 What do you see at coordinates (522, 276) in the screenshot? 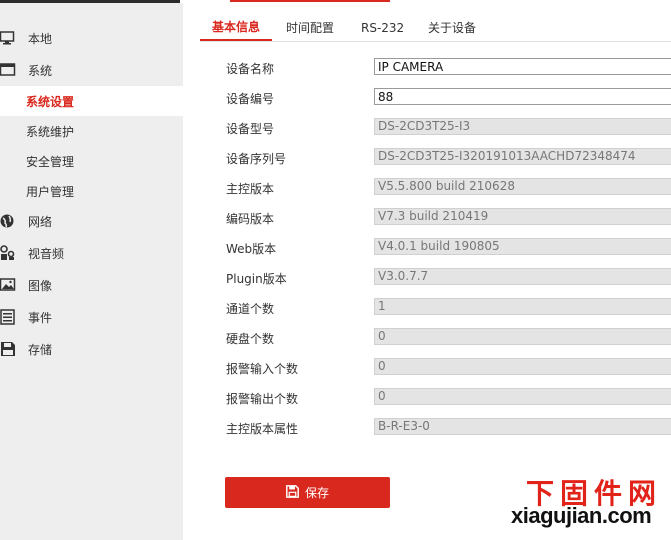
I see `plugin-version-field: V3.0.7.7` at bounding box center [522, 276].